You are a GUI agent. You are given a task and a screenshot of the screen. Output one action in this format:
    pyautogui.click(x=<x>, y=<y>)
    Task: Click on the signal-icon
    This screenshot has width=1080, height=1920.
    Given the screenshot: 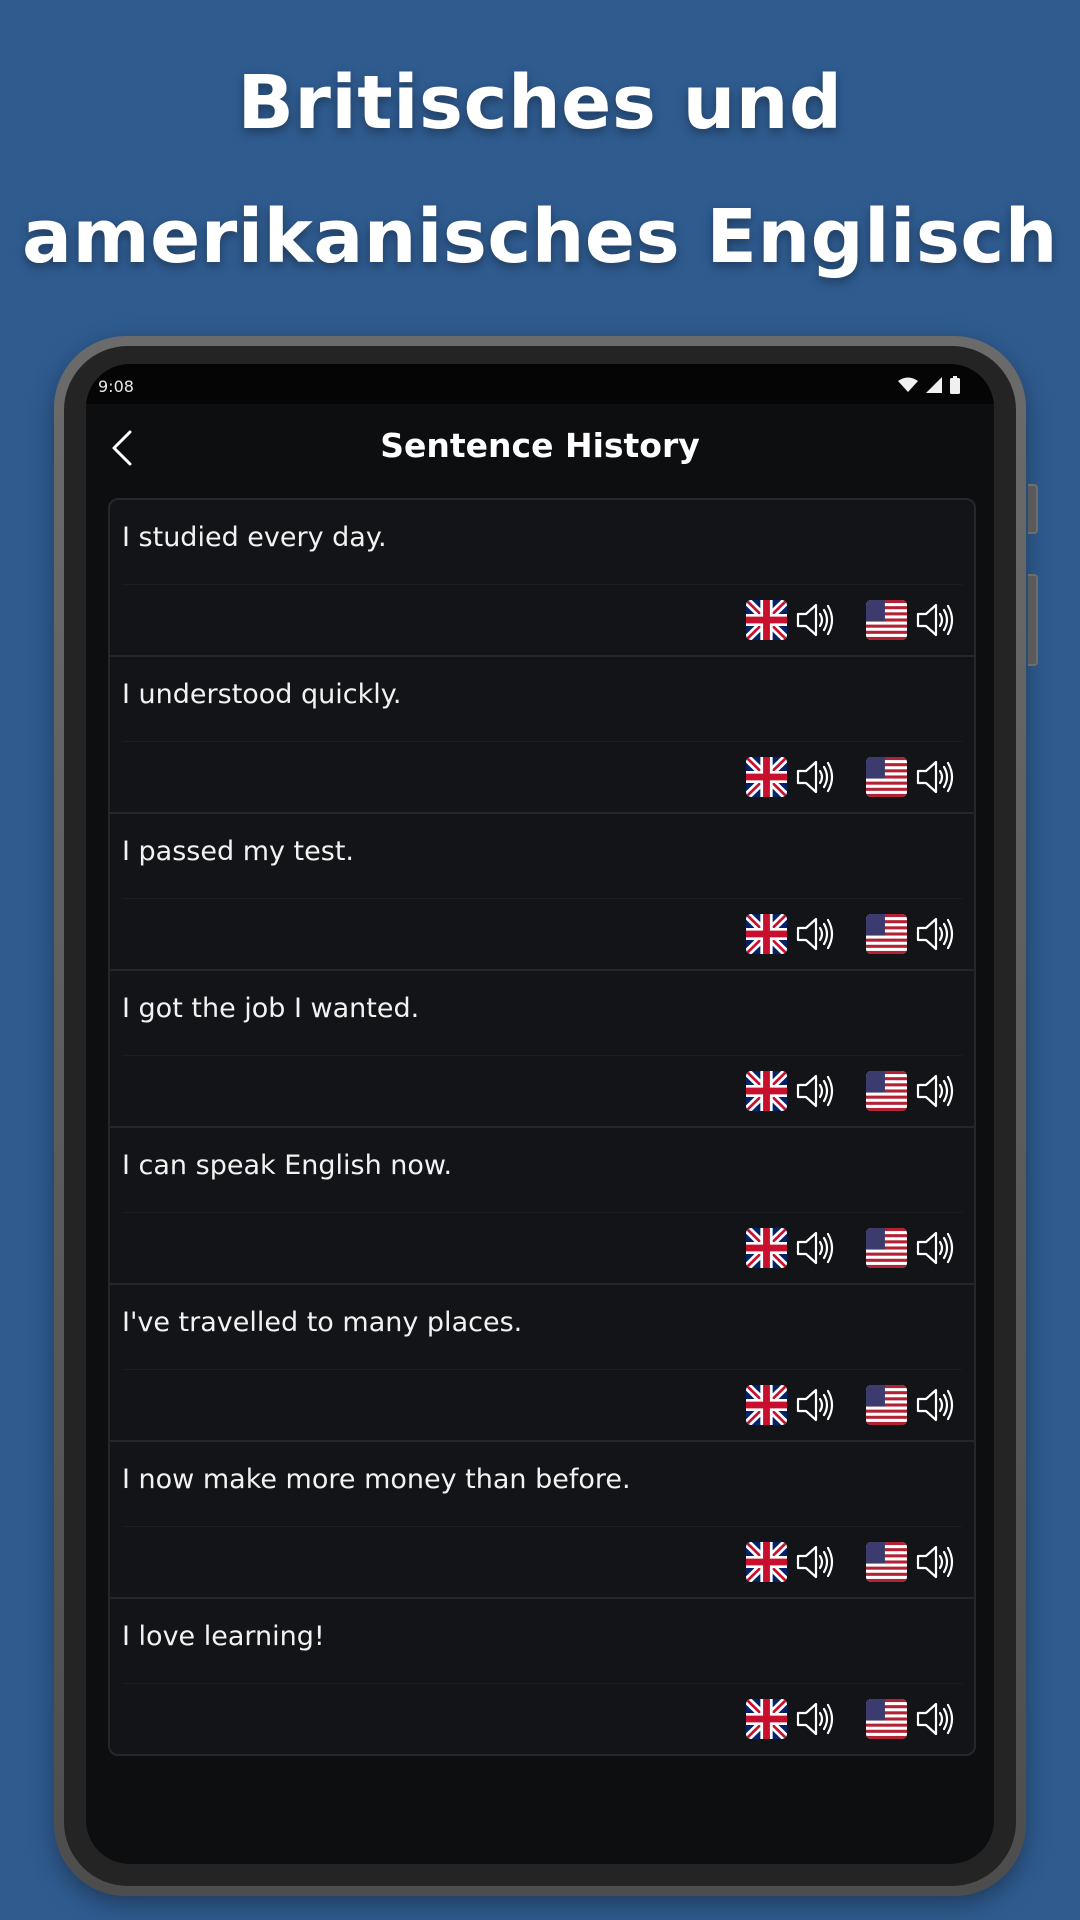 What is the action you would take?
    pyautogui.click(x=934, y=385)
    